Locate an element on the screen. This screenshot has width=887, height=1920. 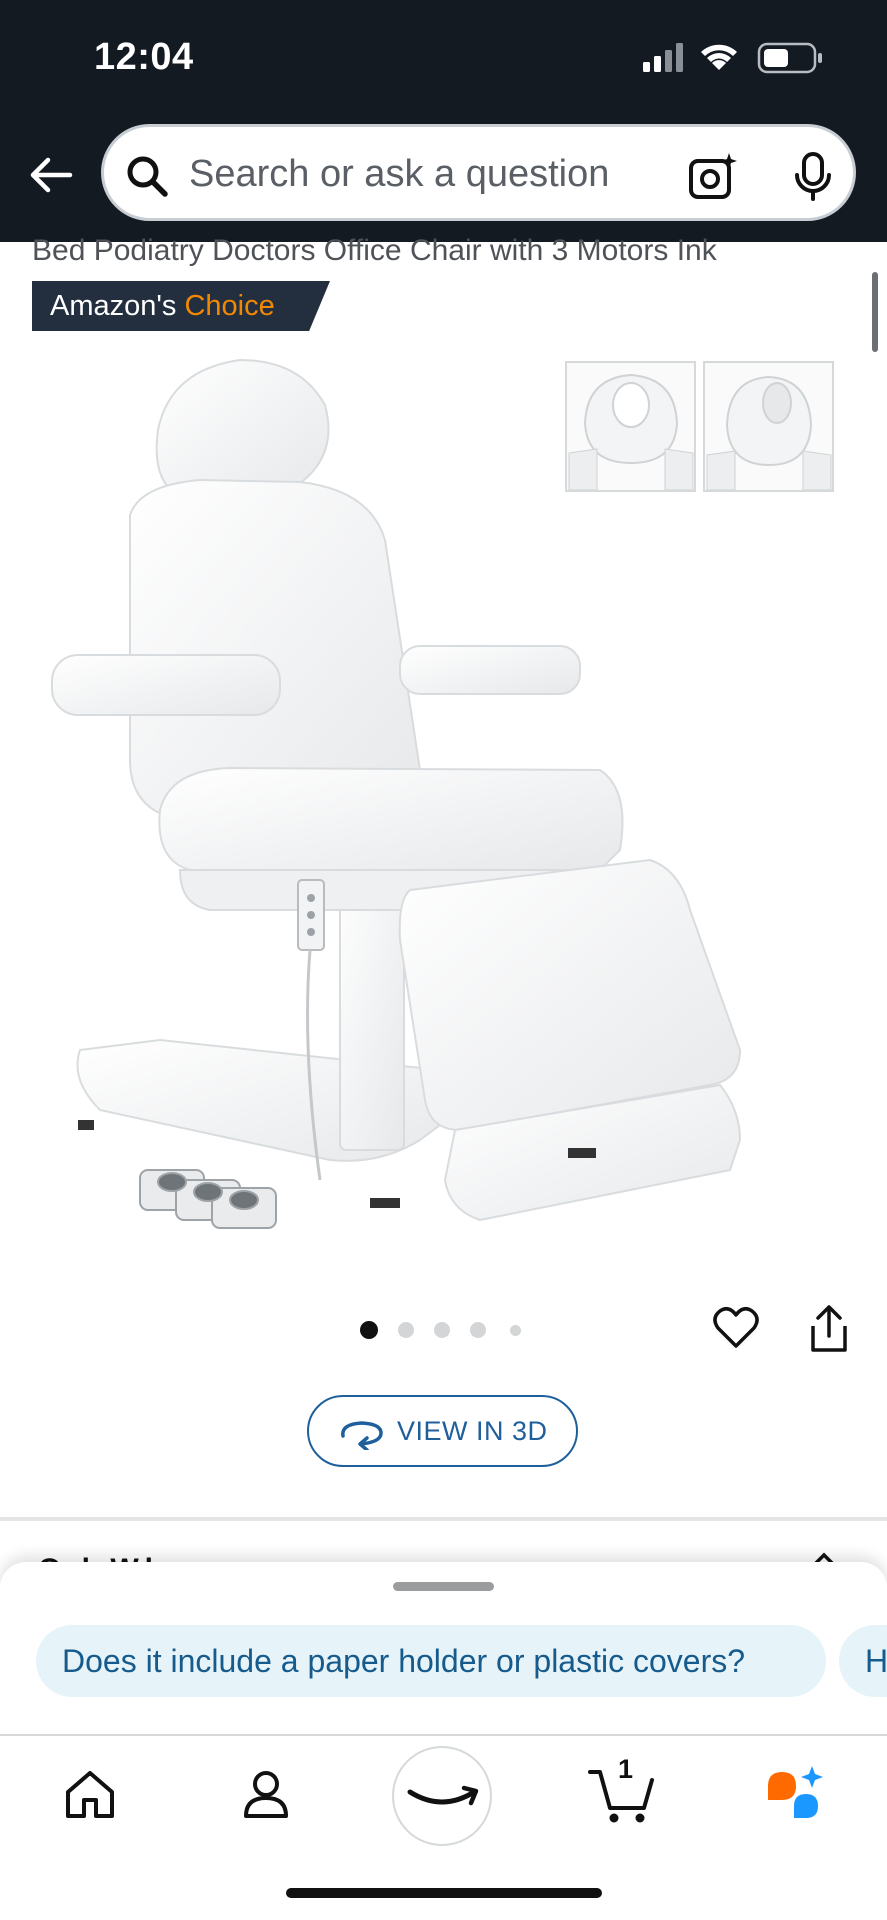
badge-label: Amazon's Choice is located at coordinates (162, 306).